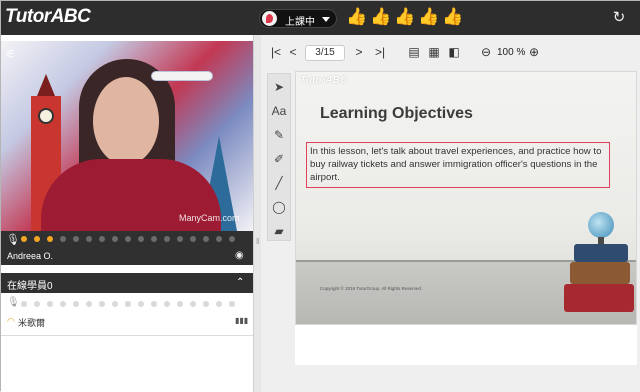 The image size is (640, 392). I want to click on page-indicator: 3/15, so click(325, 53).